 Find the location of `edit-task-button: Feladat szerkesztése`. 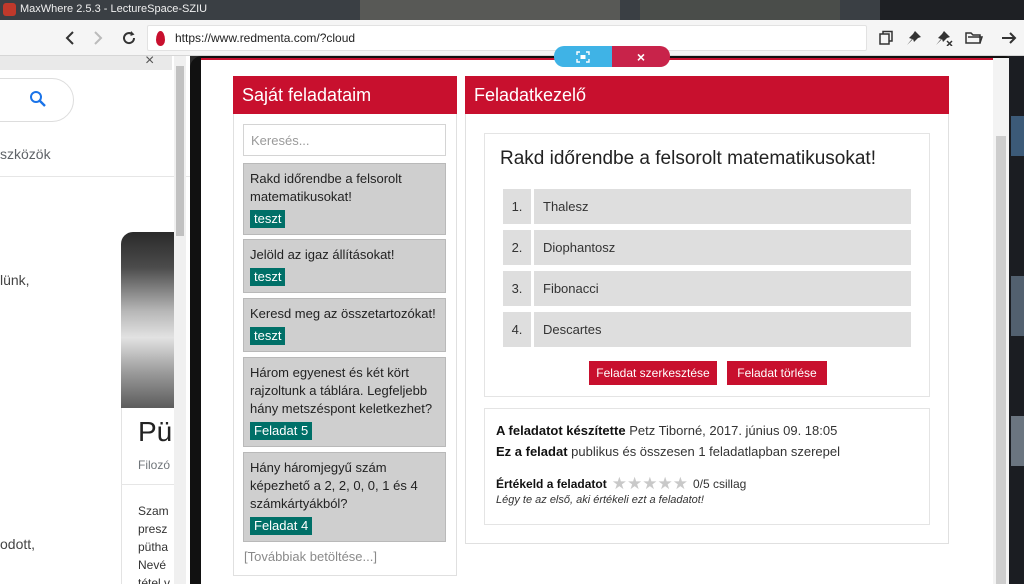

edit-task-button: Feladat szerkesztése is located at coordinates (653, 373).